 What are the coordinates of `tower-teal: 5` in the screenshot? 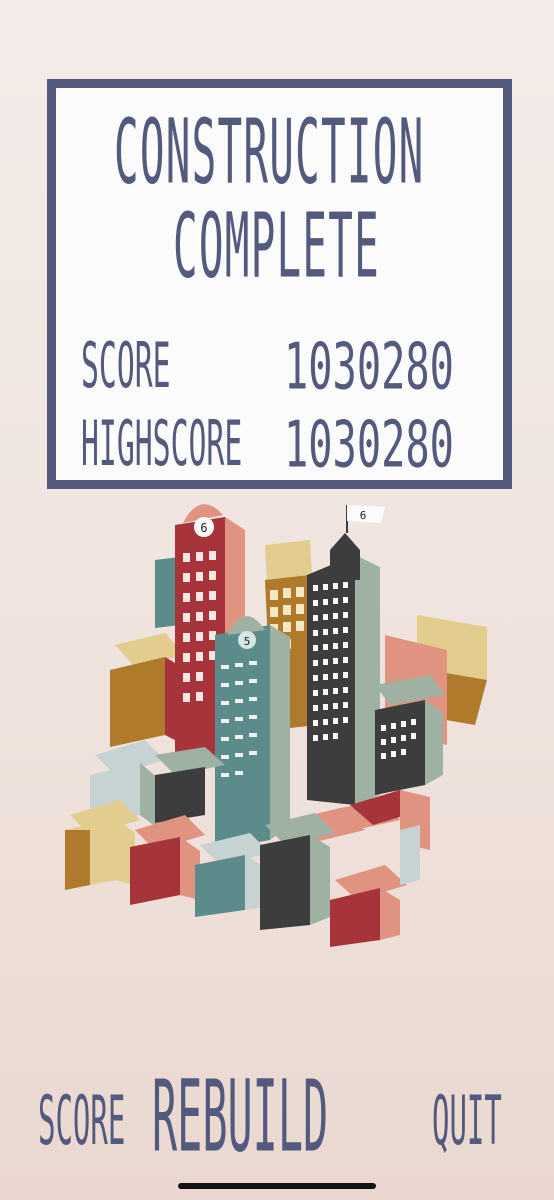 It's located at (252, 733).